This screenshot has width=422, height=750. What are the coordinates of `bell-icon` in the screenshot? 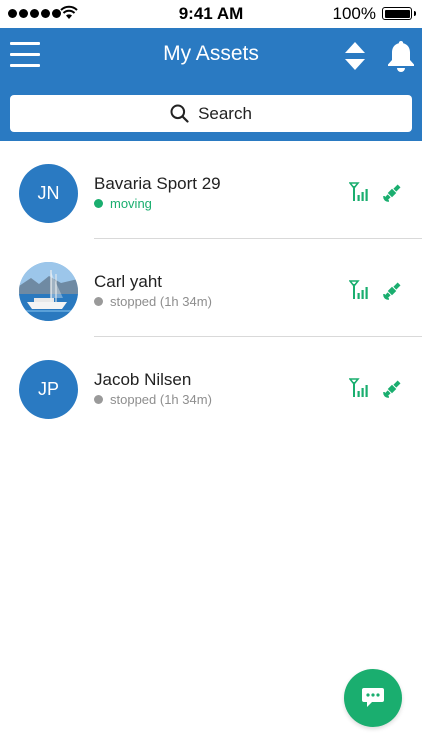 It's located at (401, 56).